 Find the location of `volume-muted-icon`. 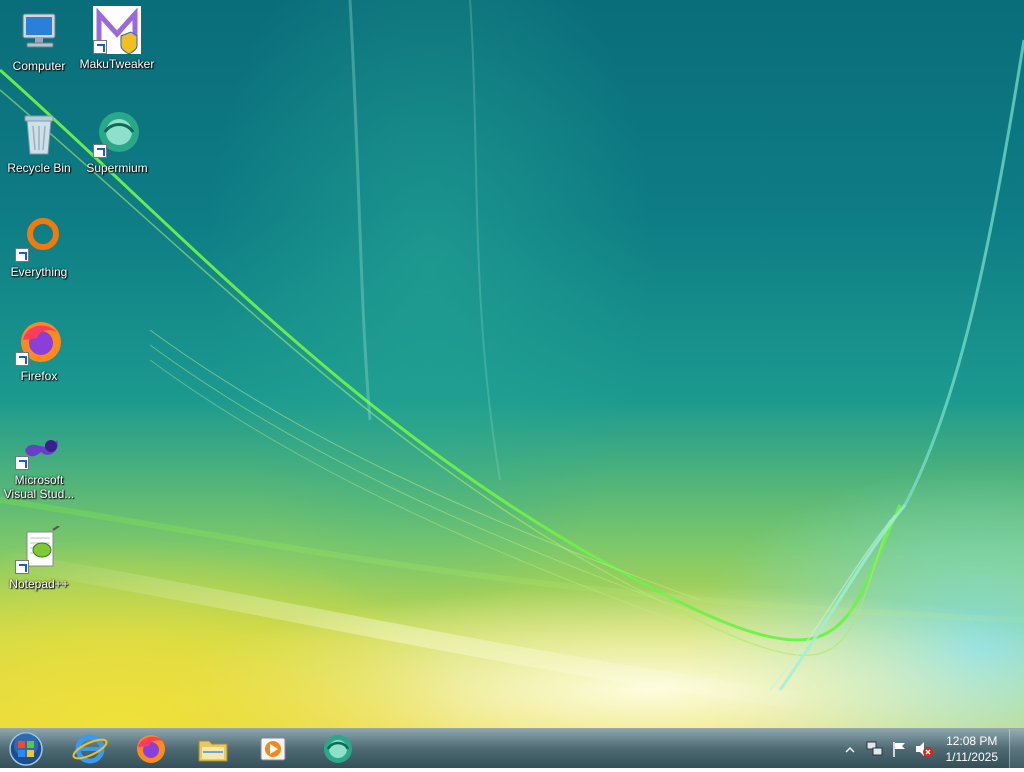

volume-muted-icon is located at coordinates (924, 751).